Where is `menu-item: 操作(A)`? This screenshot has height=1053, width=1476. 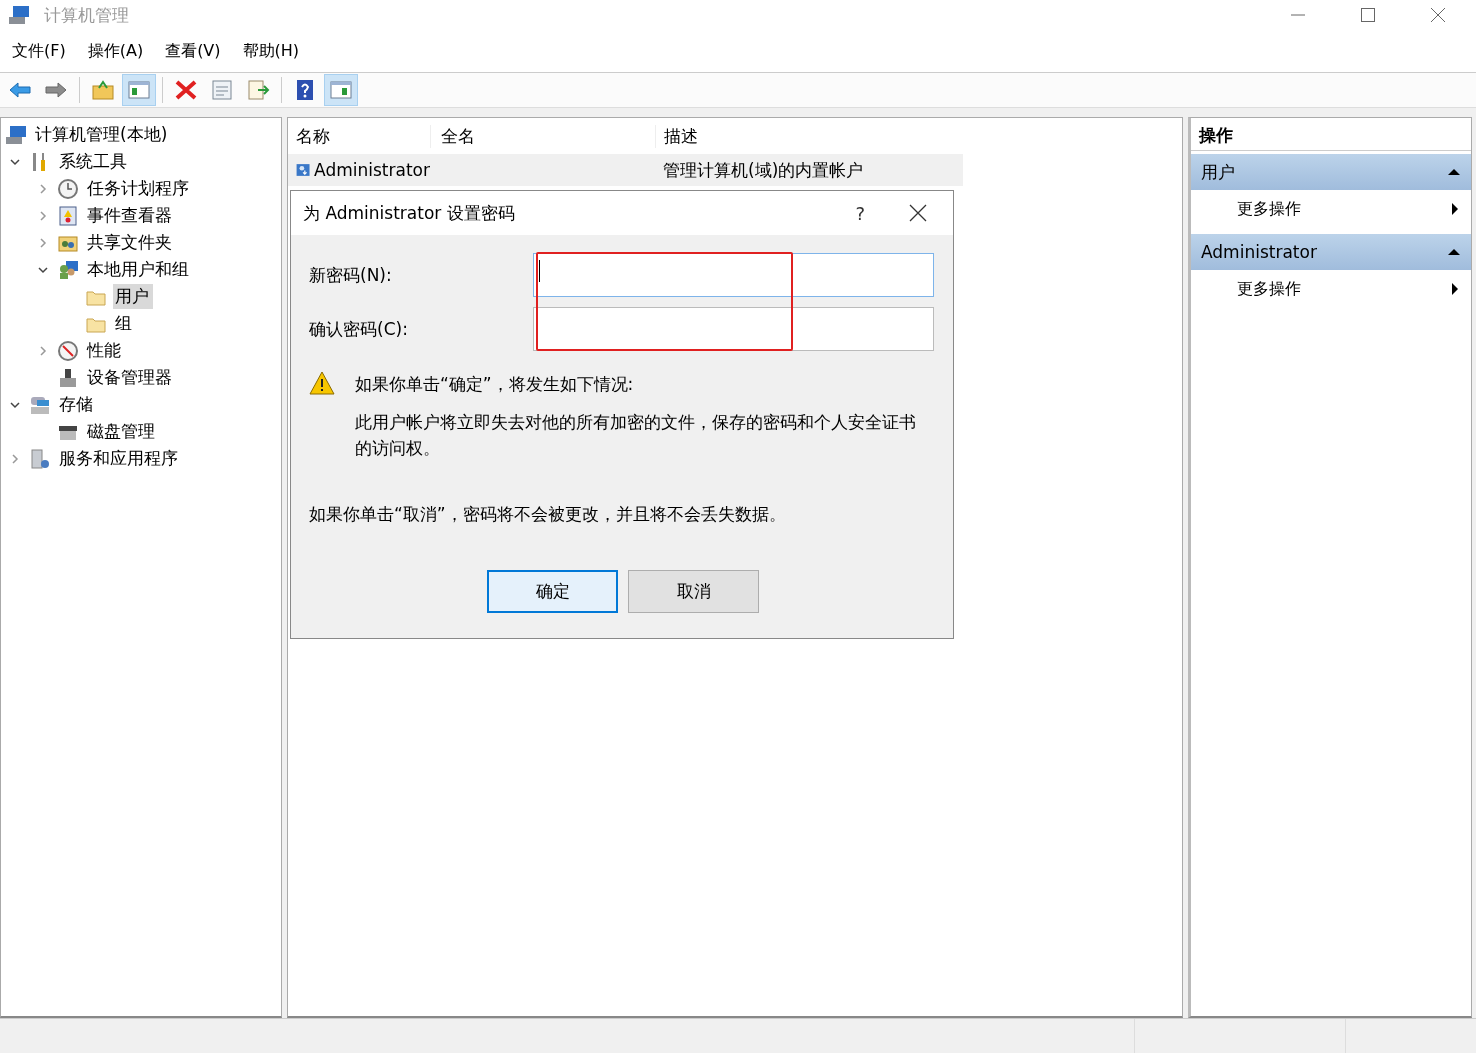
menu-item: 操作(A) is located at coordinates (115, 51).